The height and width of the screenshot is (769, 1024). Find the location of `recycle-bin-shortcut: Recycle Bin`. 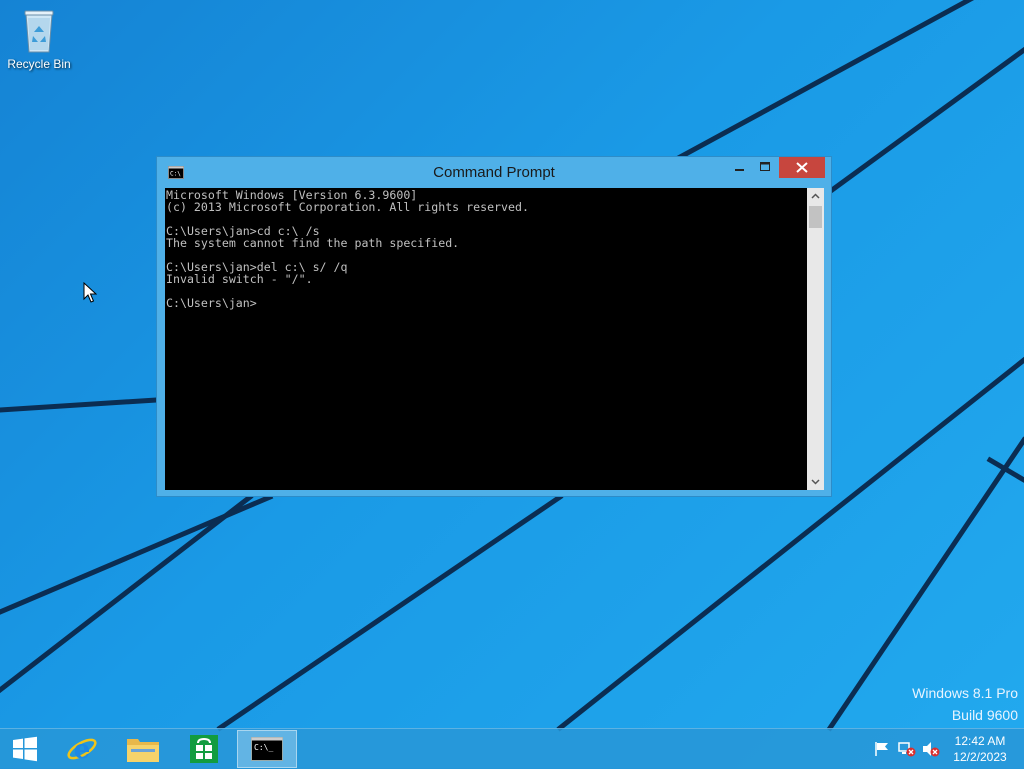

recycle-bin-shortcut: Recycle Bin is located at coordinates (39, 38).